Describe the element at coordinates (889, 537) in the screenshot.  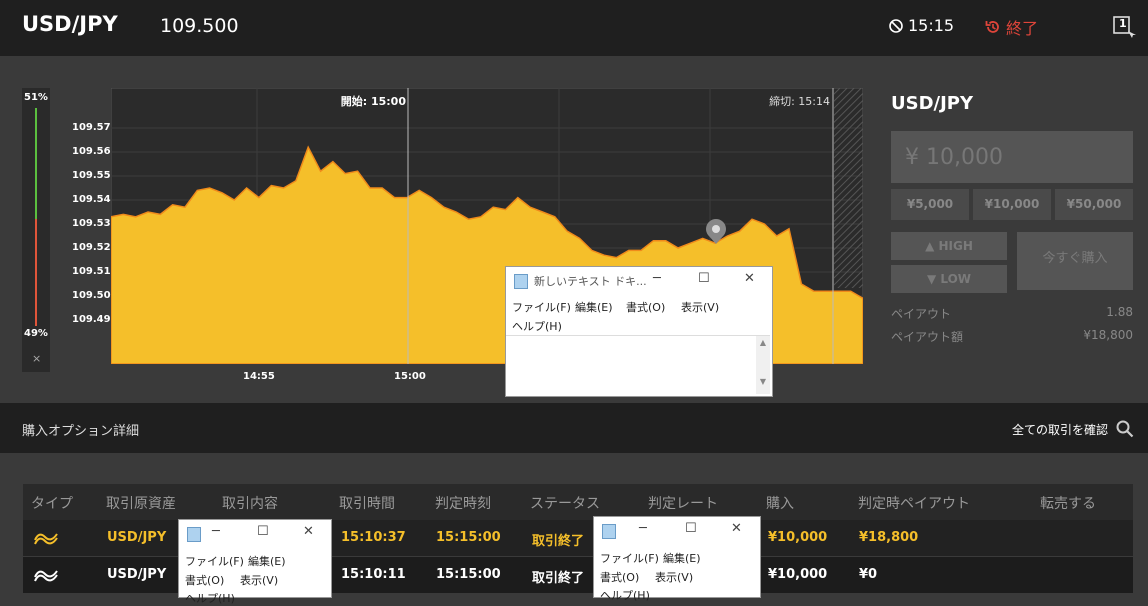
I see `row-payout: ¥18,800` at that location.